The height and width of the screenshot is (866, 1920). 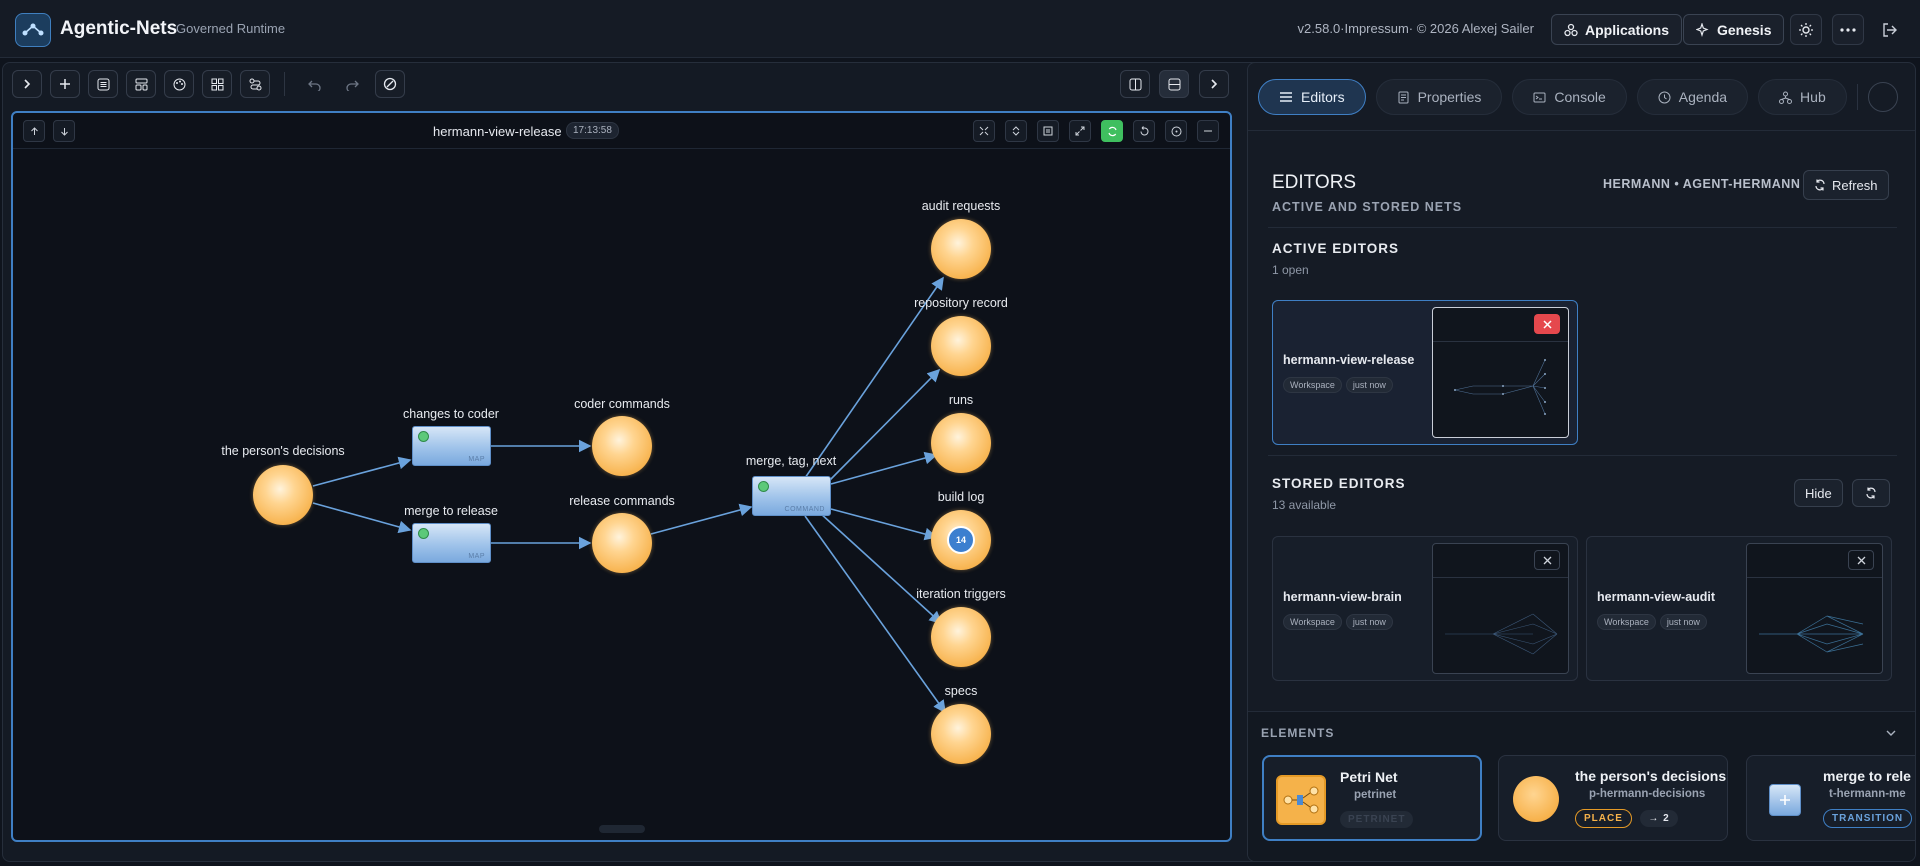 I want to click on layout-button, so click(x=141, y=84).